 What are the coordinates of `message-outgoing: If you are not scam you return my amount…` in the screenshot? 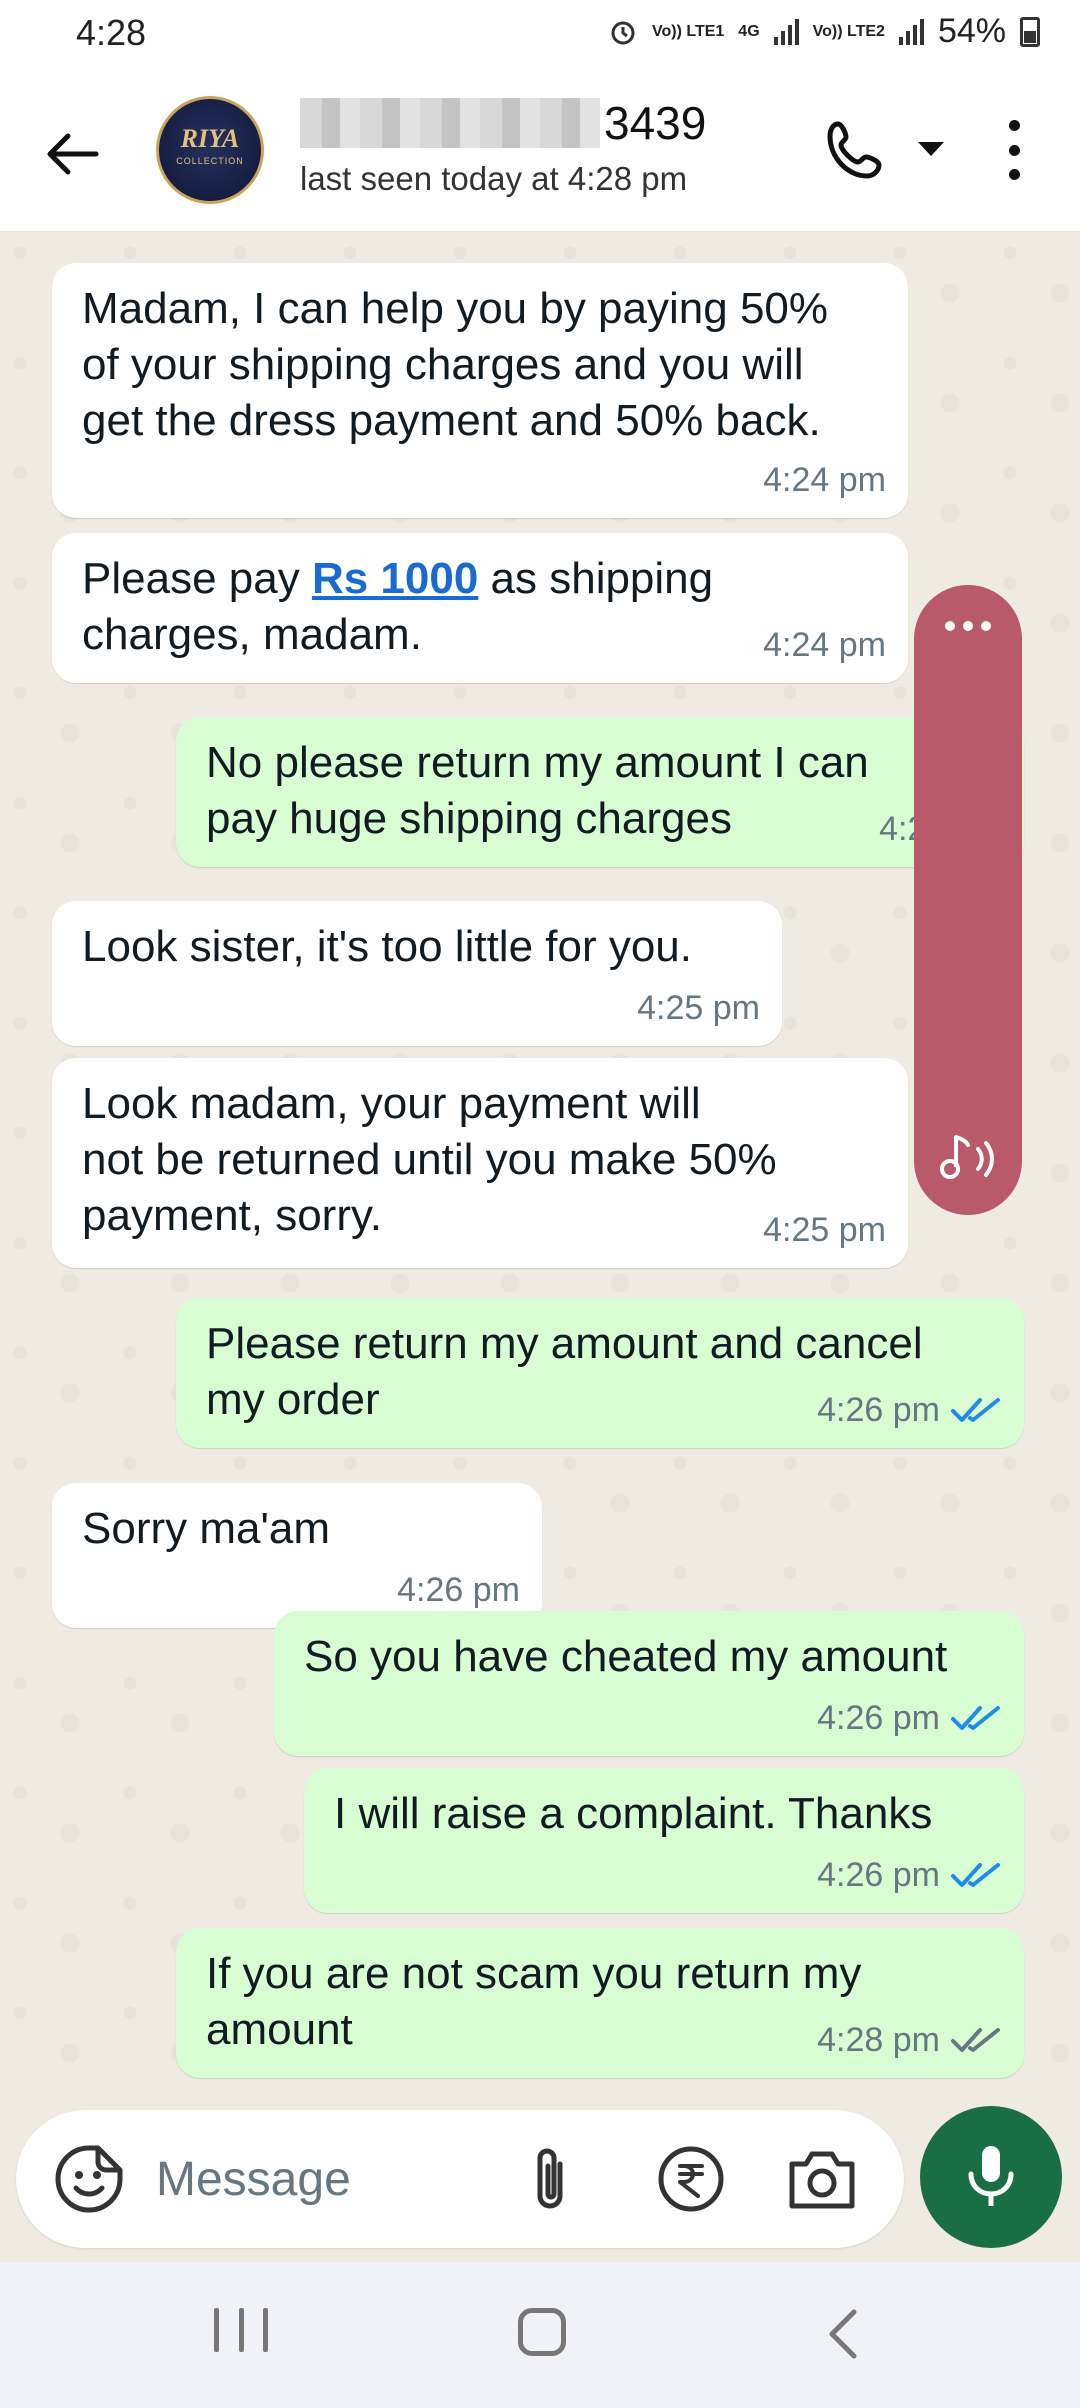 It's located at (600, 2003).